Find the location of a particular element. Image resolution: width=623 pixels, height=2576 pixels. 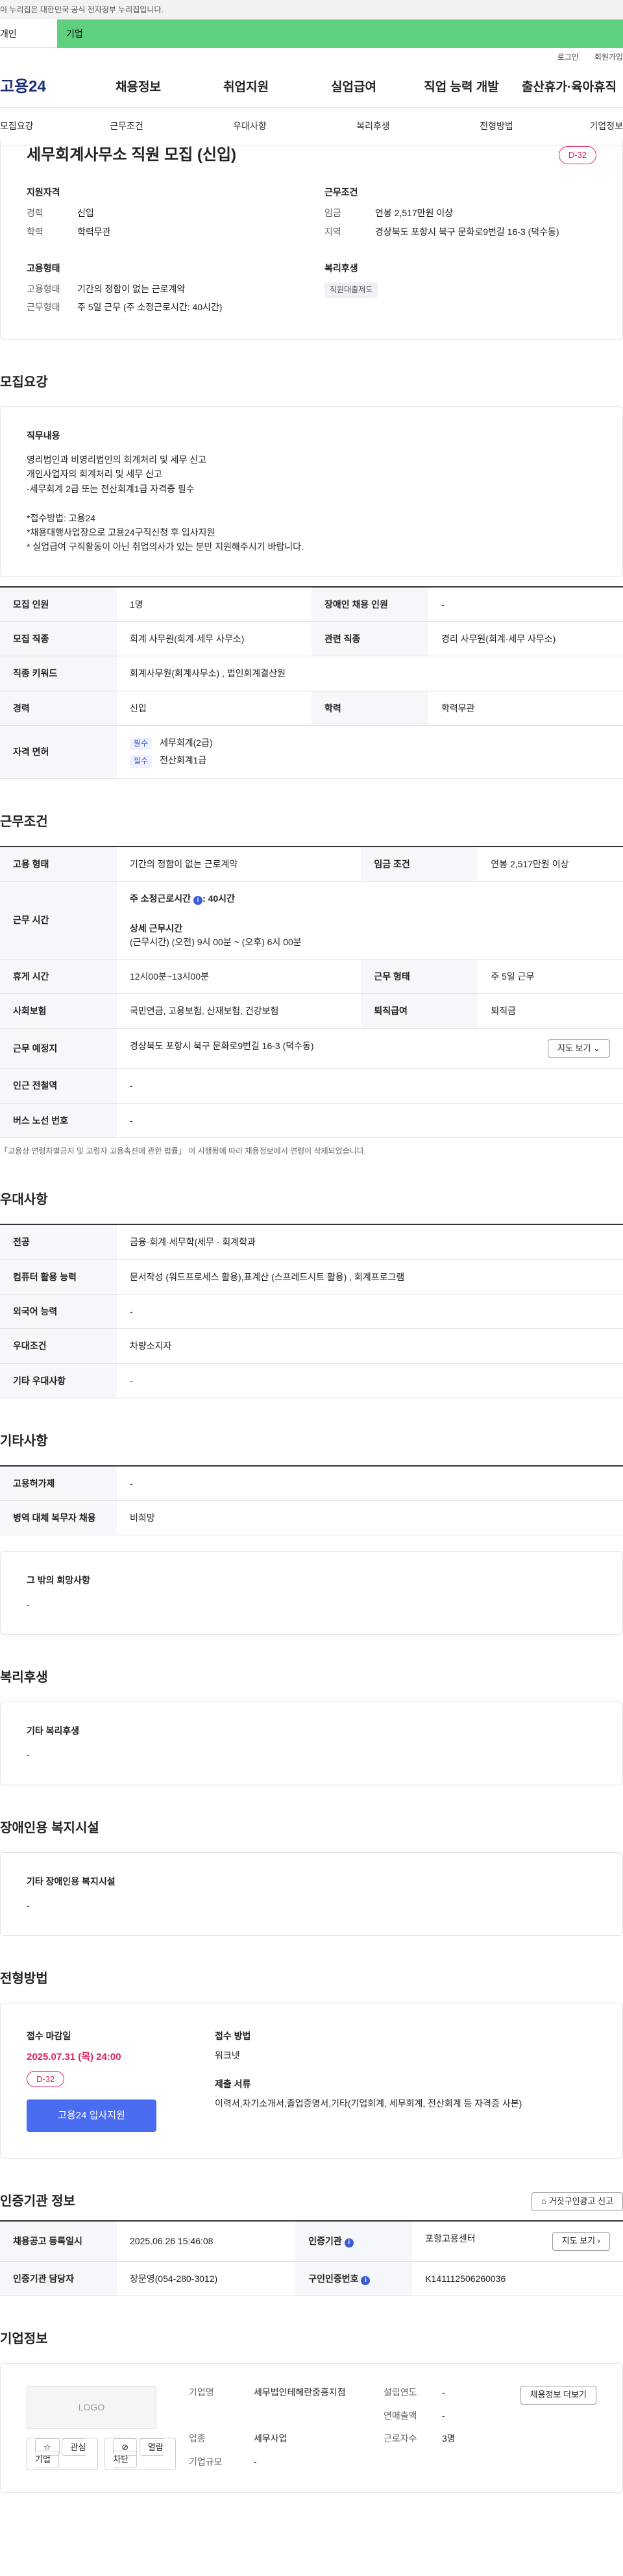

gov-banner: 이 누리집은 대한민국 공식 전자정부 누리집입니다. is located at coordinates (311, 9).